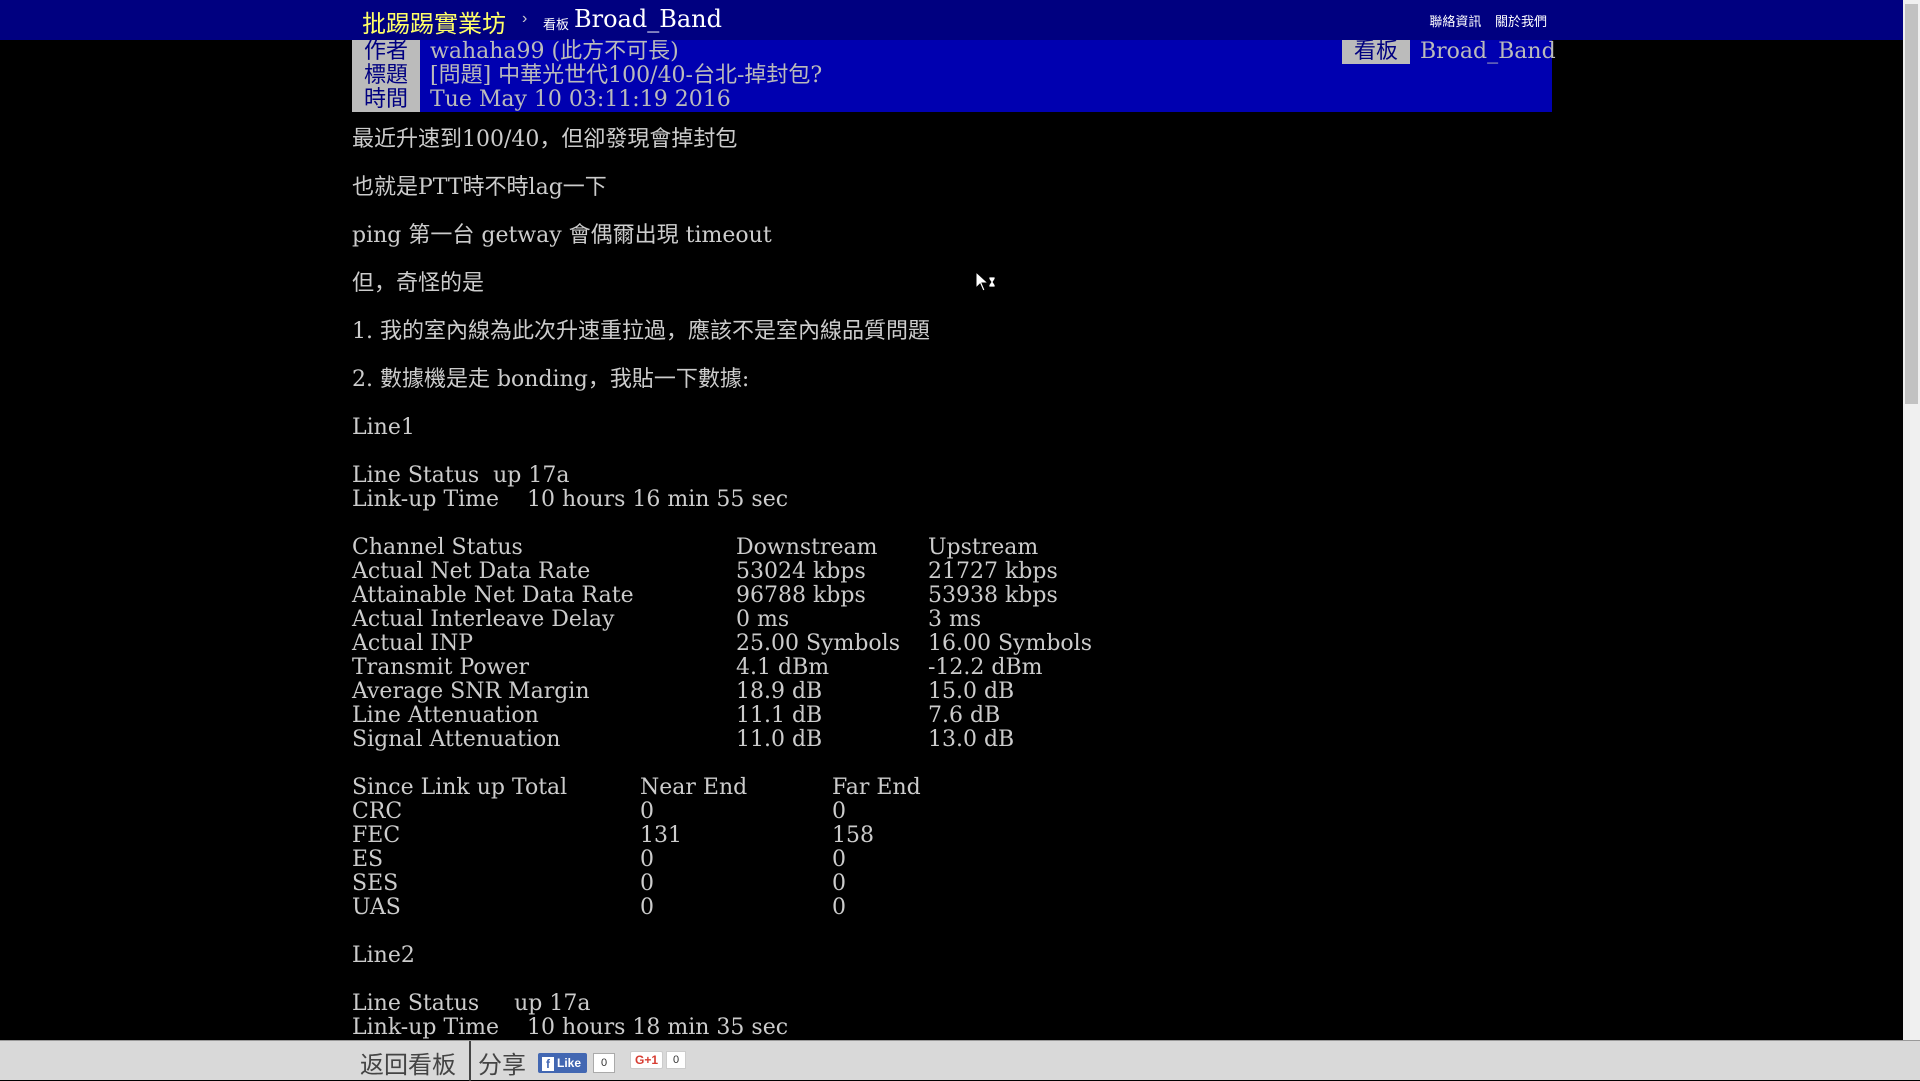 This screenshot has height=1081, width=1920. Describe the element at coordinates (1376, 52) in the screenshot. I see `board-meta-tag: 看板` at that location.